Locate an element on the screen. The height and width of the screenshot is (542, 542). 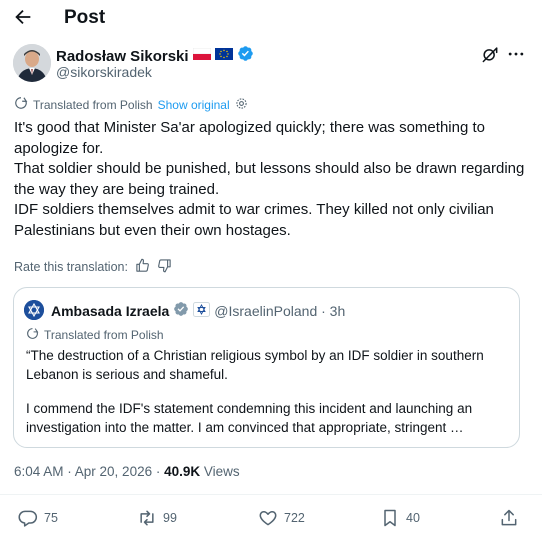
poland-flag-icon is located at coordinates (201, 56).